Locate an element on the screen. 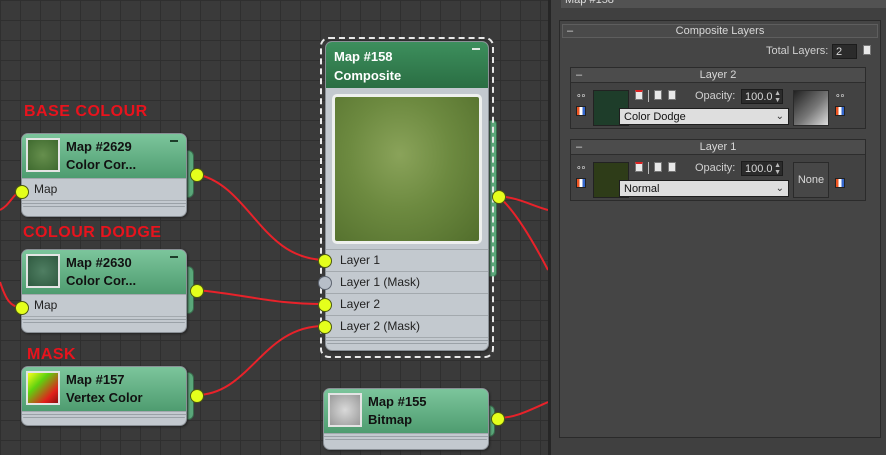 This screenshot has height=455, width=886. node-title: Map #158 is located at coordinates (363, 56).